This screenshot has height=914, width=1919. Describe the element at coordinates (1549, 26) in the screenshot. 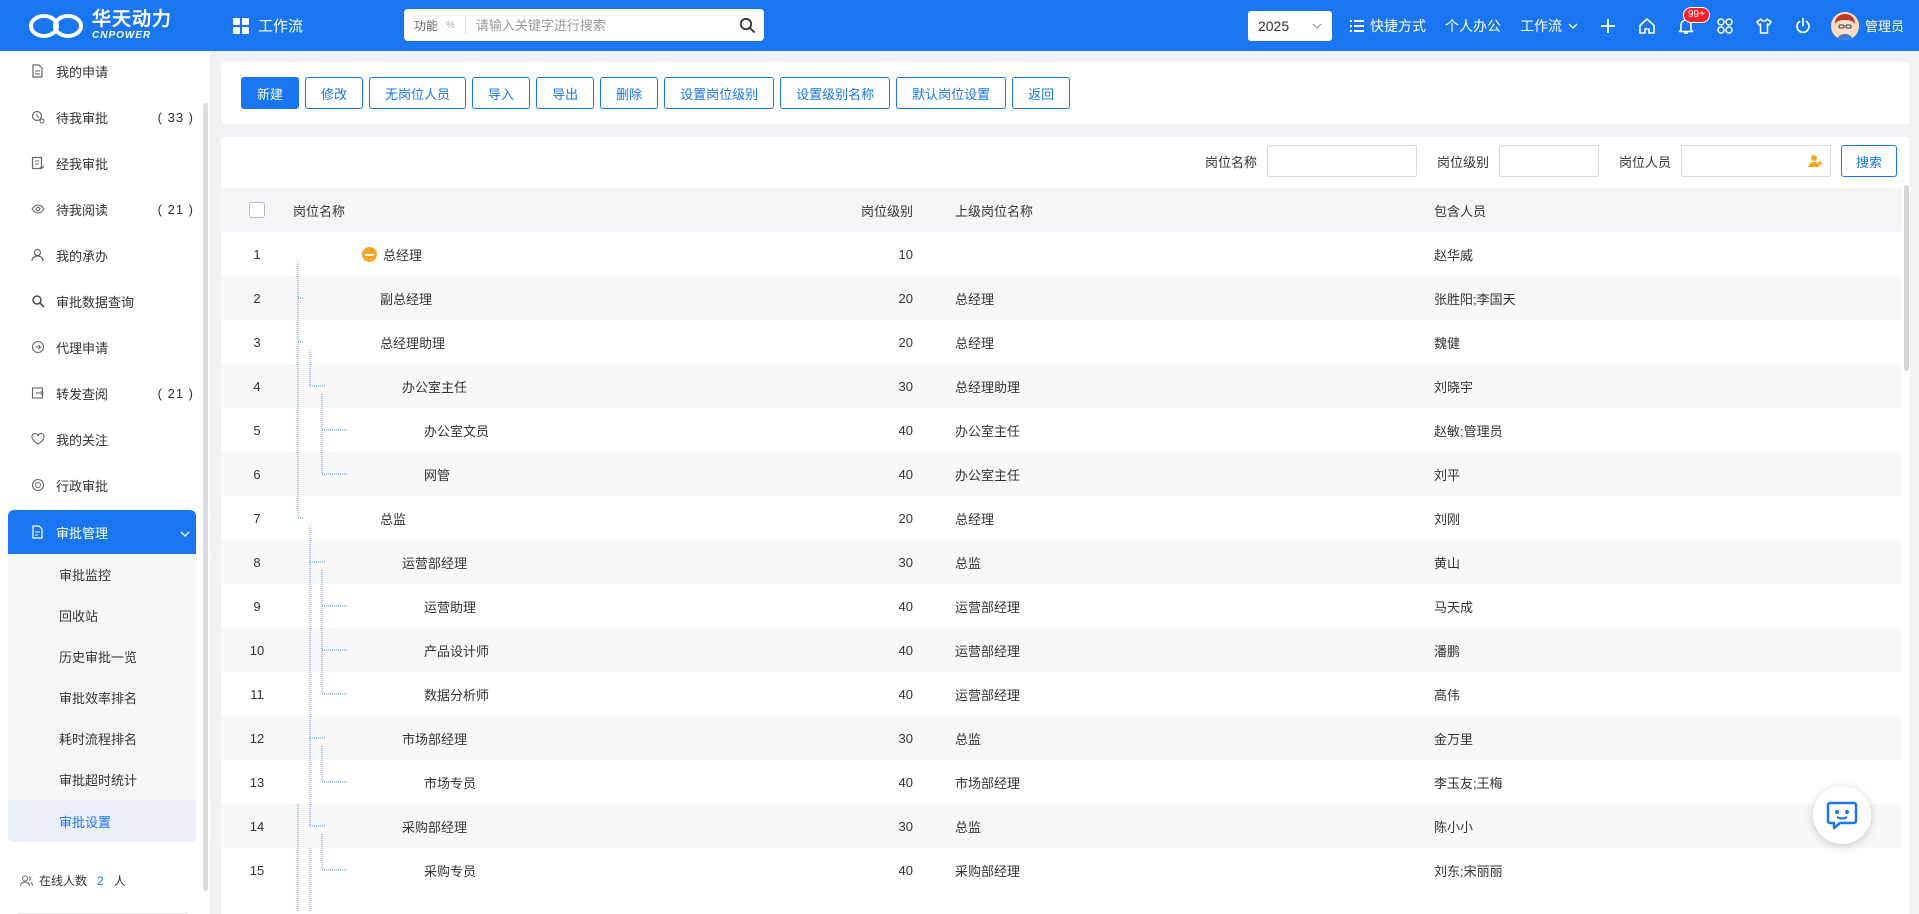

I see `workflow-menu: 工作流` at that location.